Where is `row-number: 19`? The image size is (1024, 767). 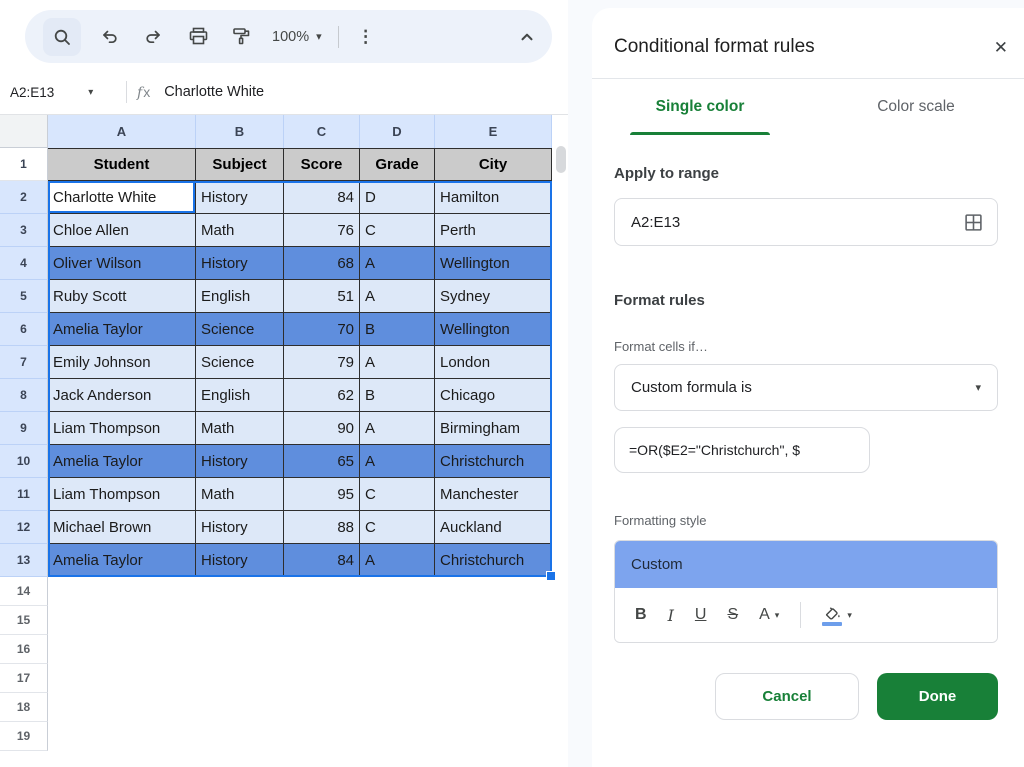 row-number: 19 is located at coordinates (24, 736).